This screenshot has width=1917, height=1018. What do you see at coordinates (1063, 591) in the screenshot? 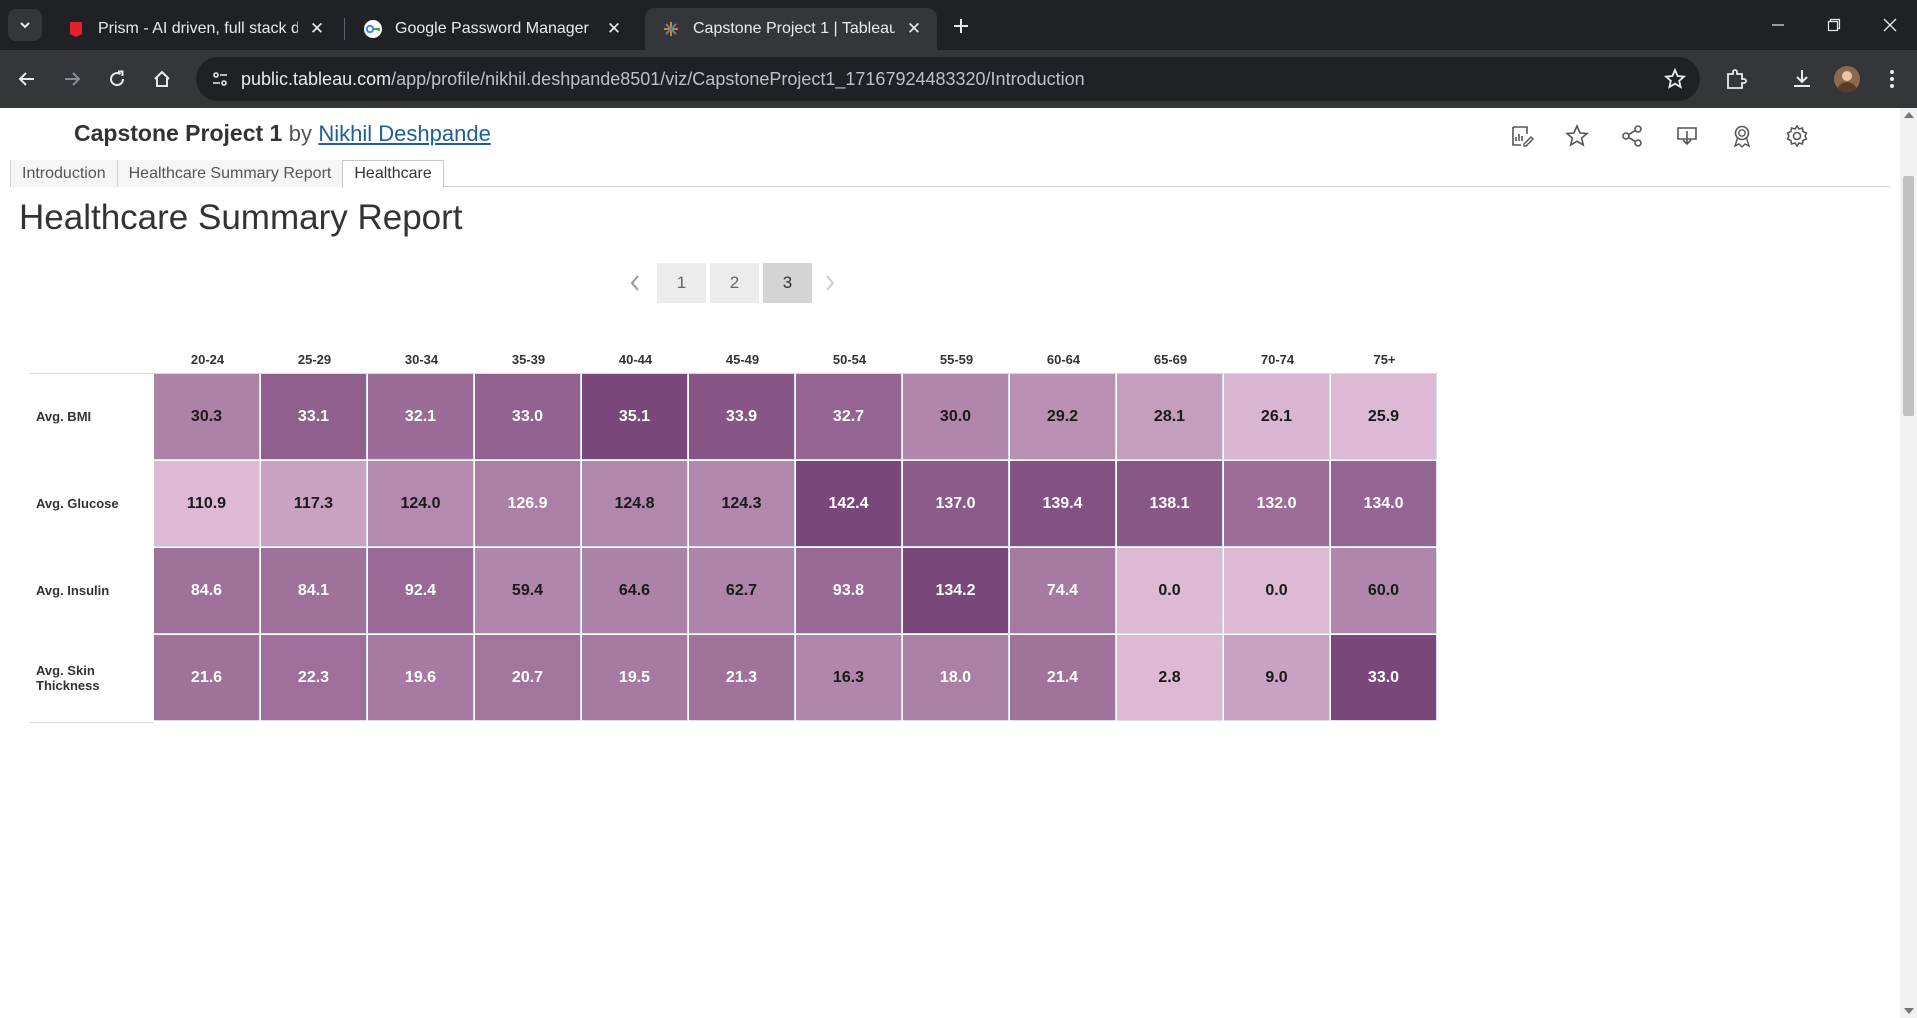
I see `heatmap-cell: 74.4` at bounding box center [1063, 591].